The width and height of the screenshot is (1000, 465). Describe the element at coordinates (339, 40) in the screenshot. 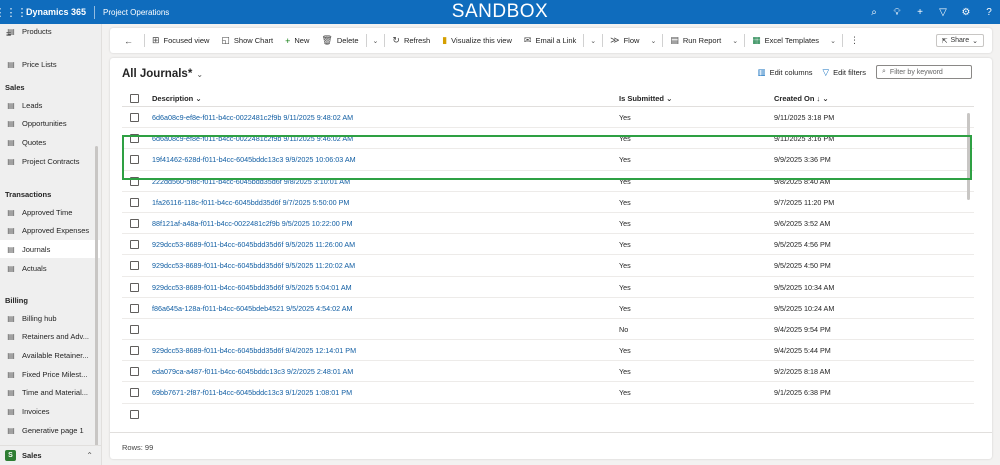

I see `delete-button: 🗑︎ Delete` at that location.